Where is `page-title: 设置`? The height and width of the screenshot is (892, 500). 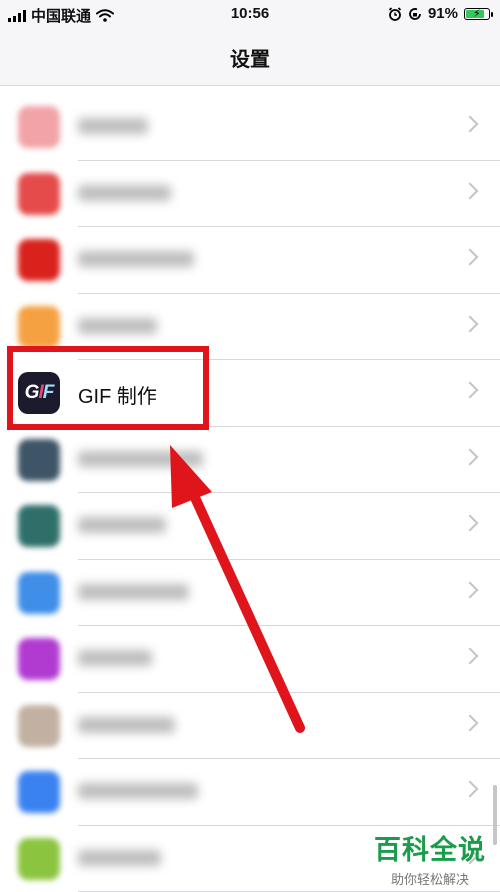 page-title: 设置 is located at coordinates (250, 57).